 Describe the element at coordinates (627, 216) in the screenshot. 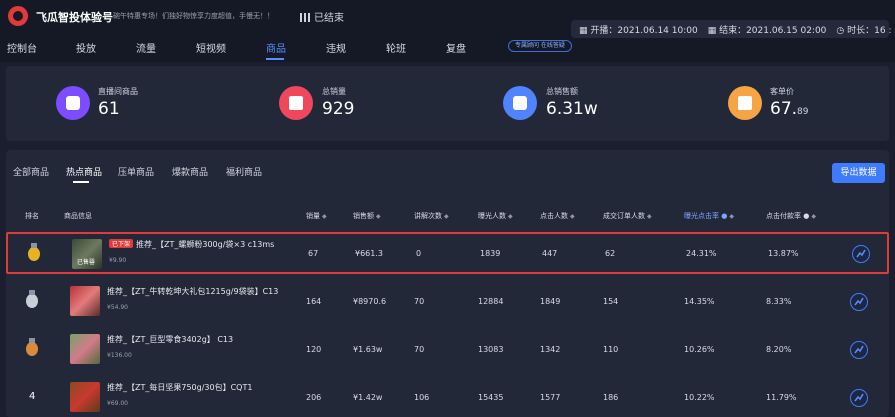

I see `th-orders: 成交订单人数 ◆` at that location.